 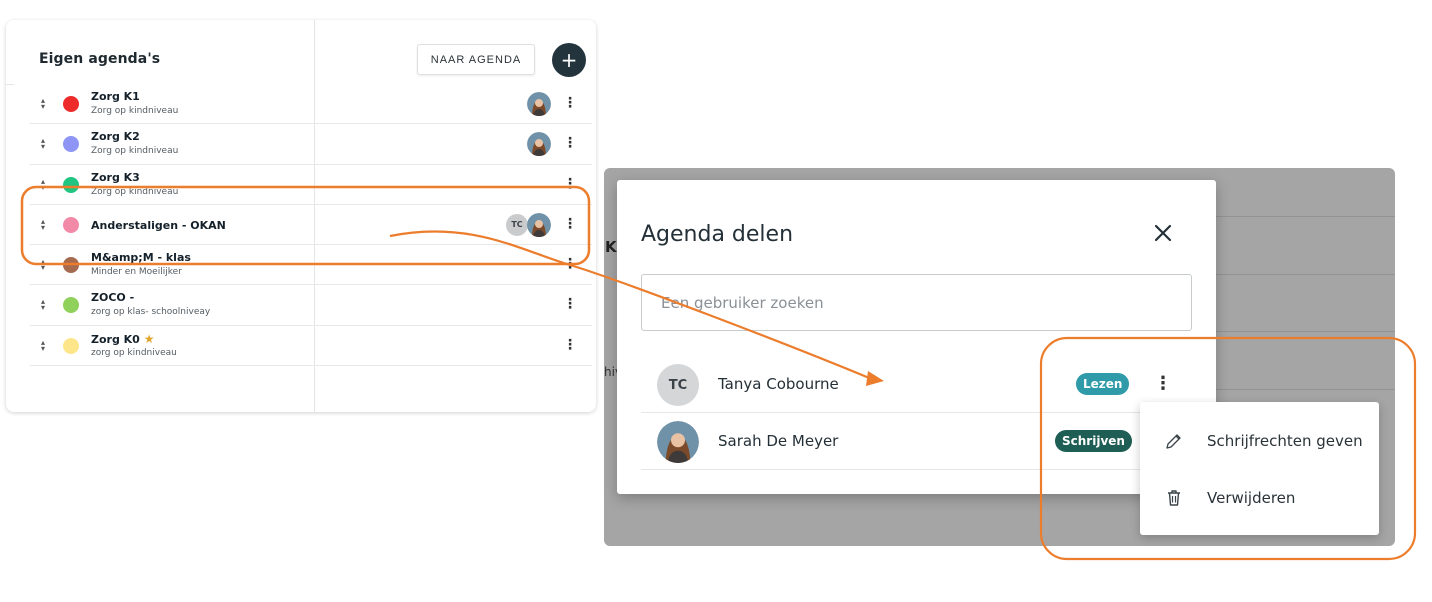 I want to click on user-name: Sarah De Meyer, so click(x=778, y=441).